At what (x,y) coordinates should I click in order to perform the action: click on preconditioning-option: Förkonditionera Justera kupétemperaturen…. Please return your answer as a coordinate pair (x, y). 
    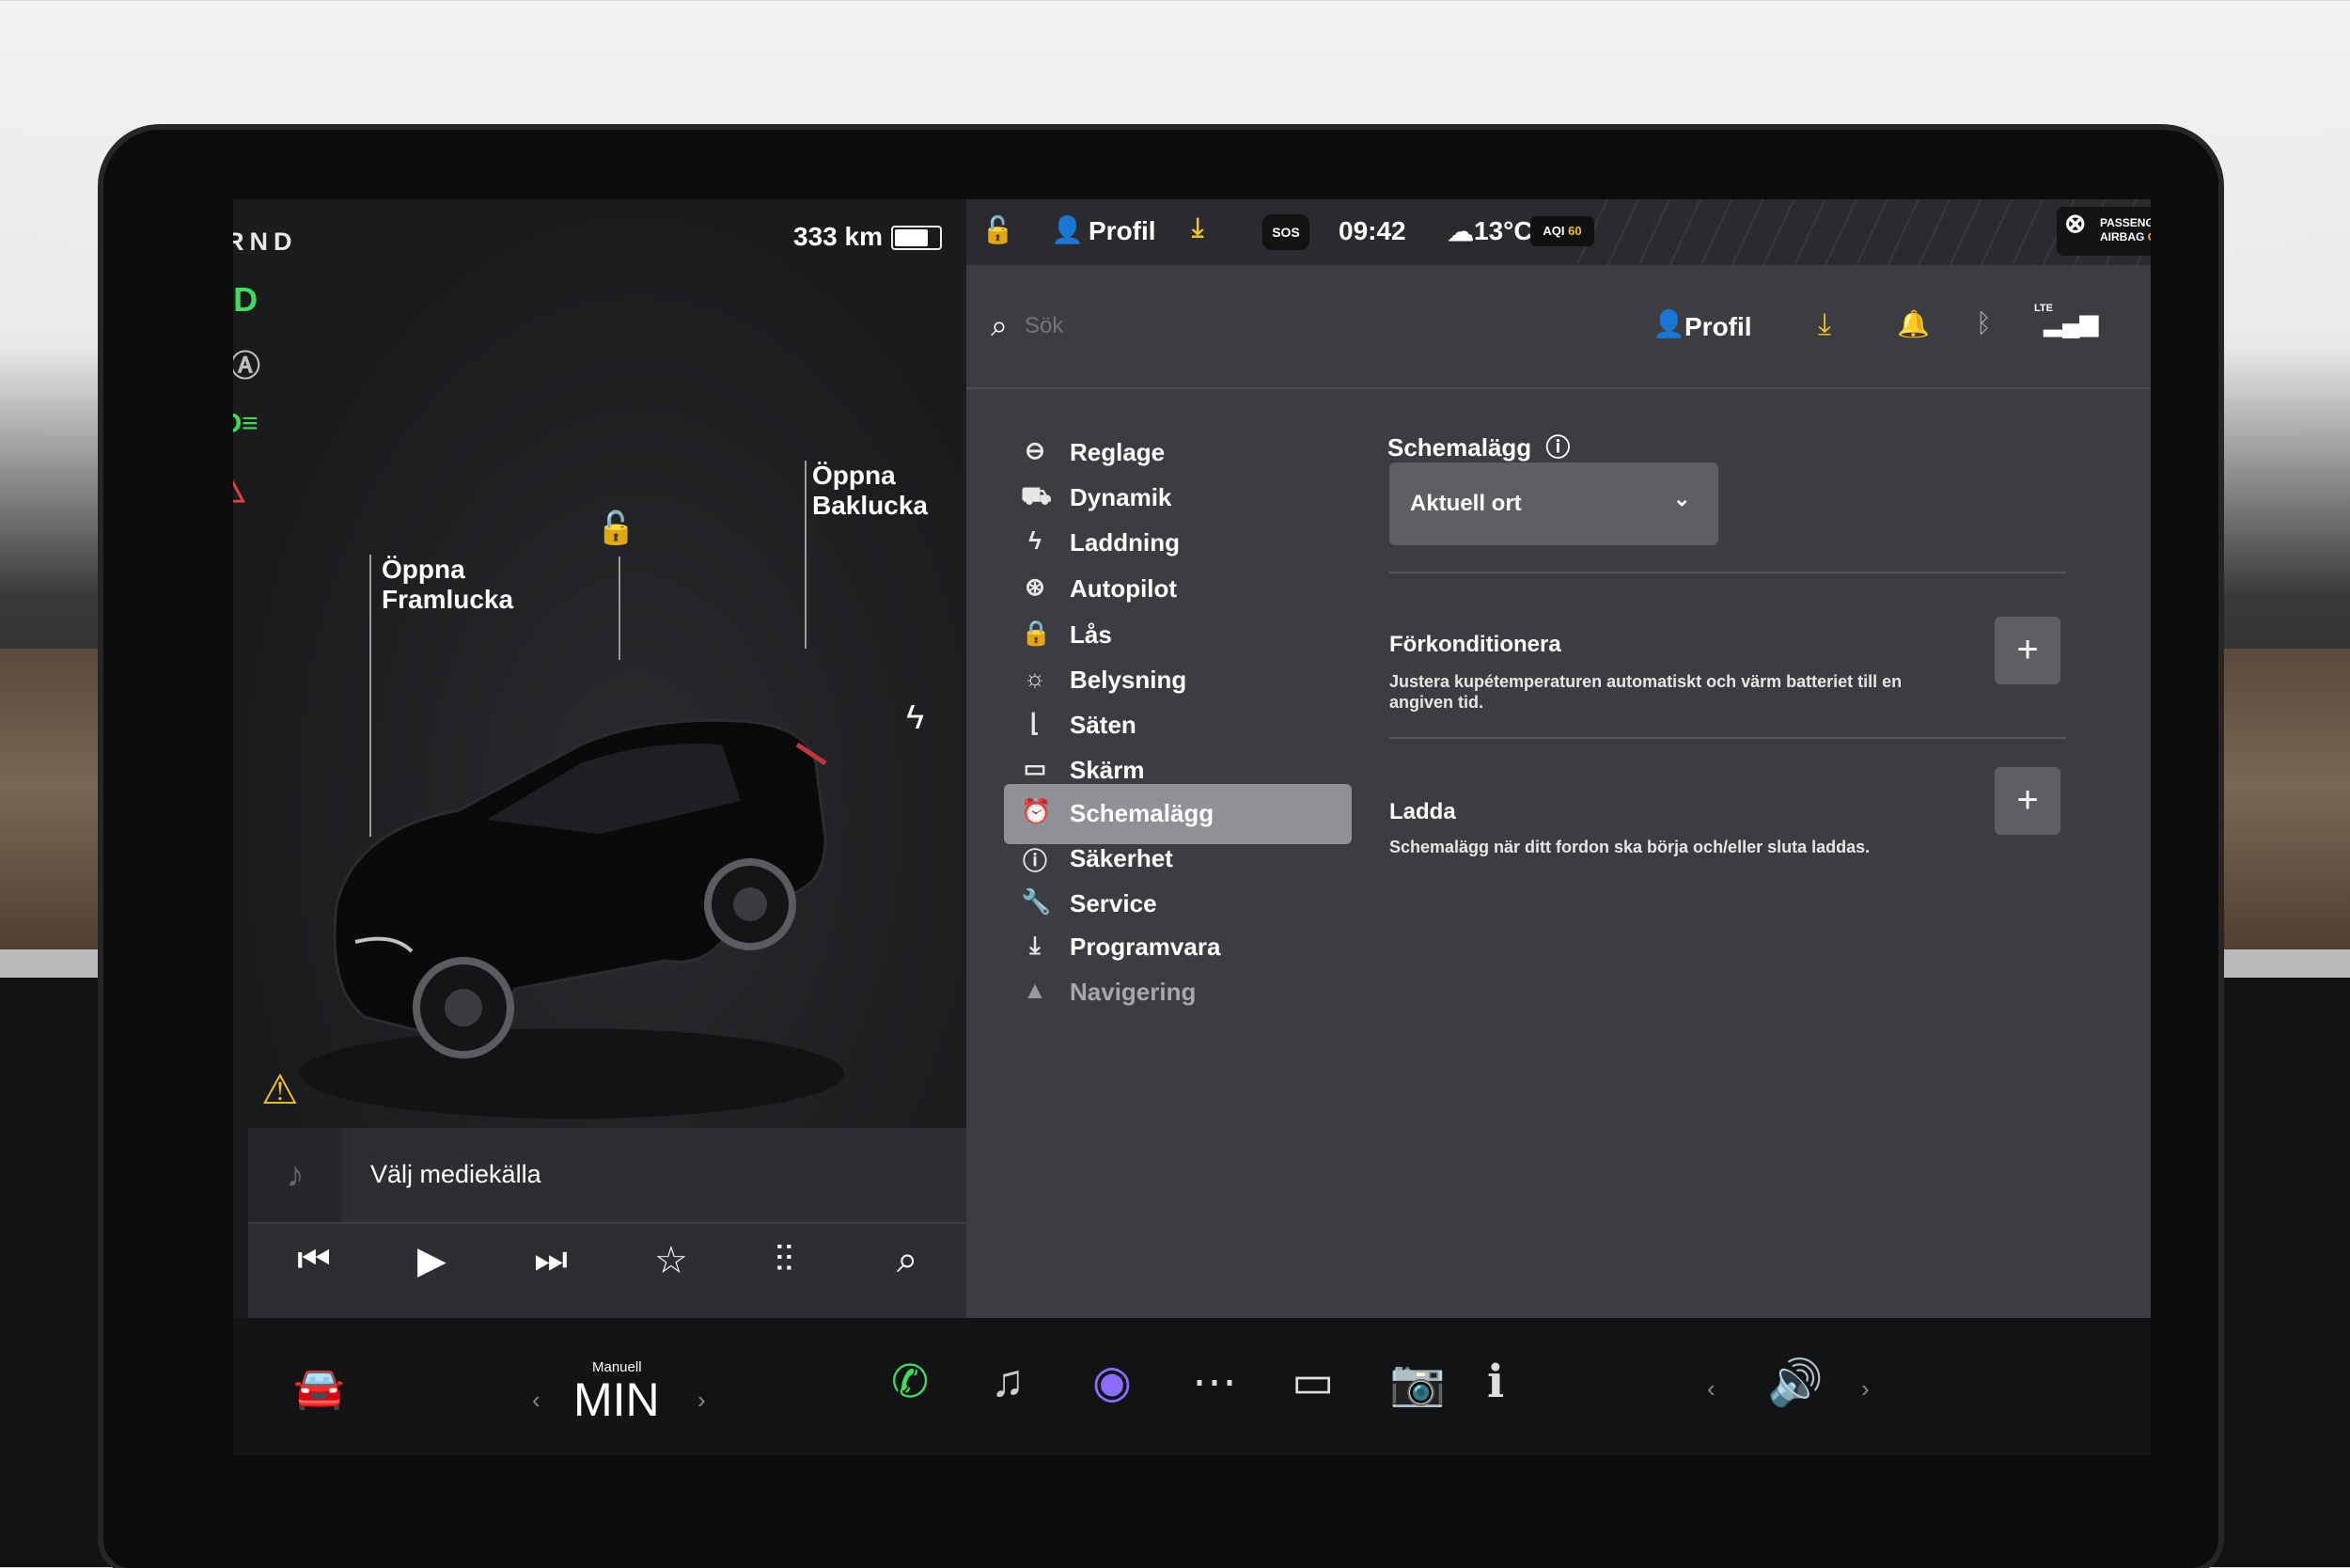
    Looking at the image, I should click on (1671, 672).